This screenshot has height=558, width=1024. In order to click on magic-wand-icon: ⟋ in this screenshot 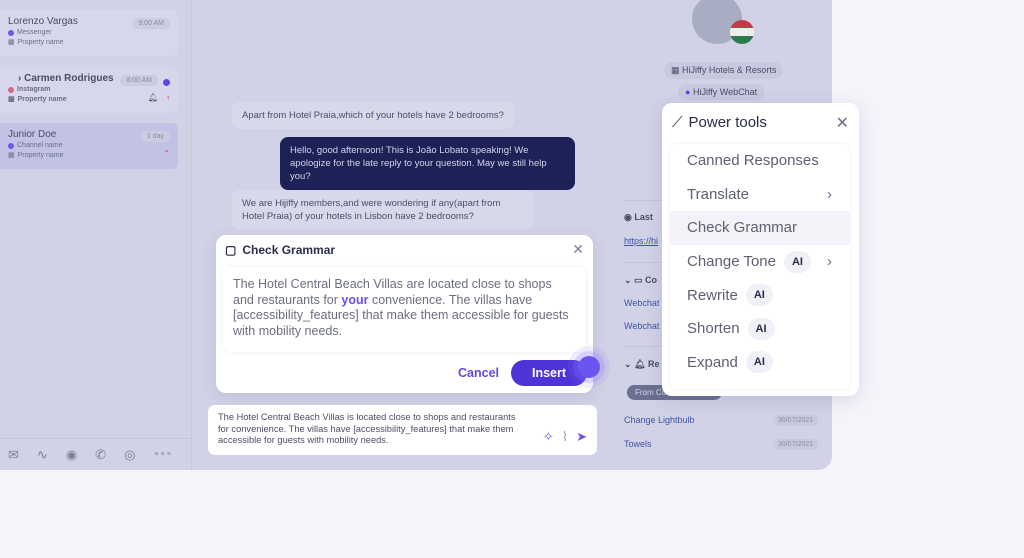, I will do `click(677, 122)`.